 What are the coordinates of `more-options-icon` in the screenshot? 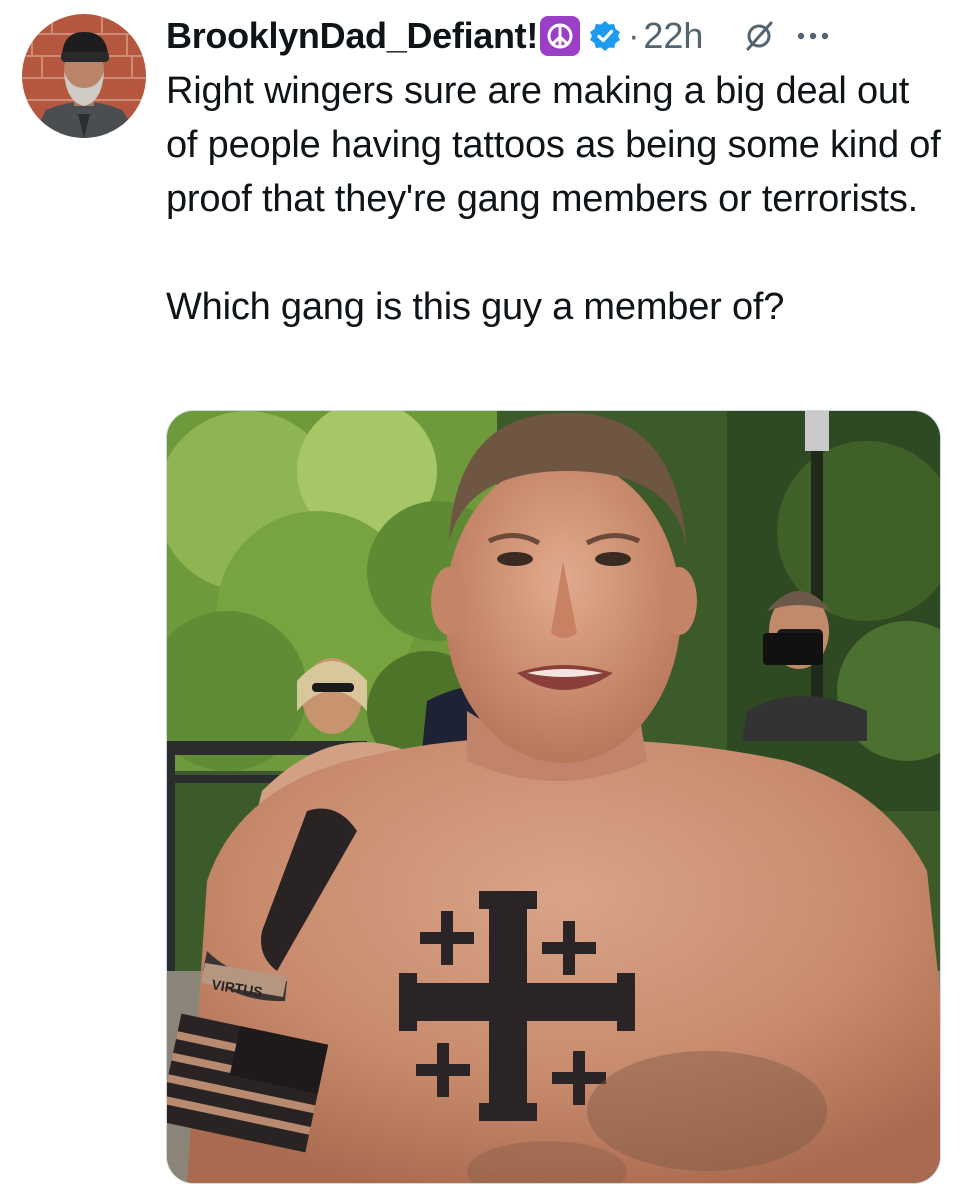 It's located at (813, 36).